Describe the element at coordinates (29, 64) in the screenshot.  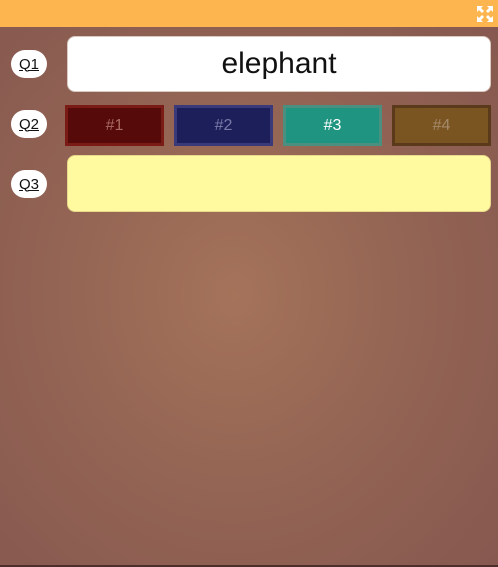
I see `question-label-q1: Q1` at that location.